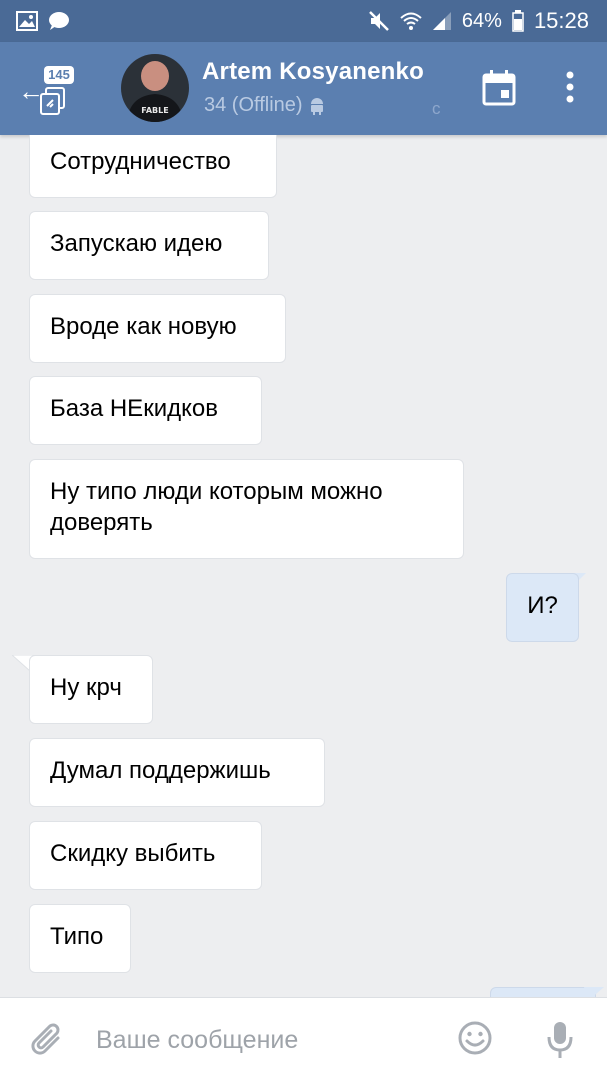  Describe the element at coordinates (145, 855) in the screenshot. I see `message-bubble: Скидку выбить` at that location.